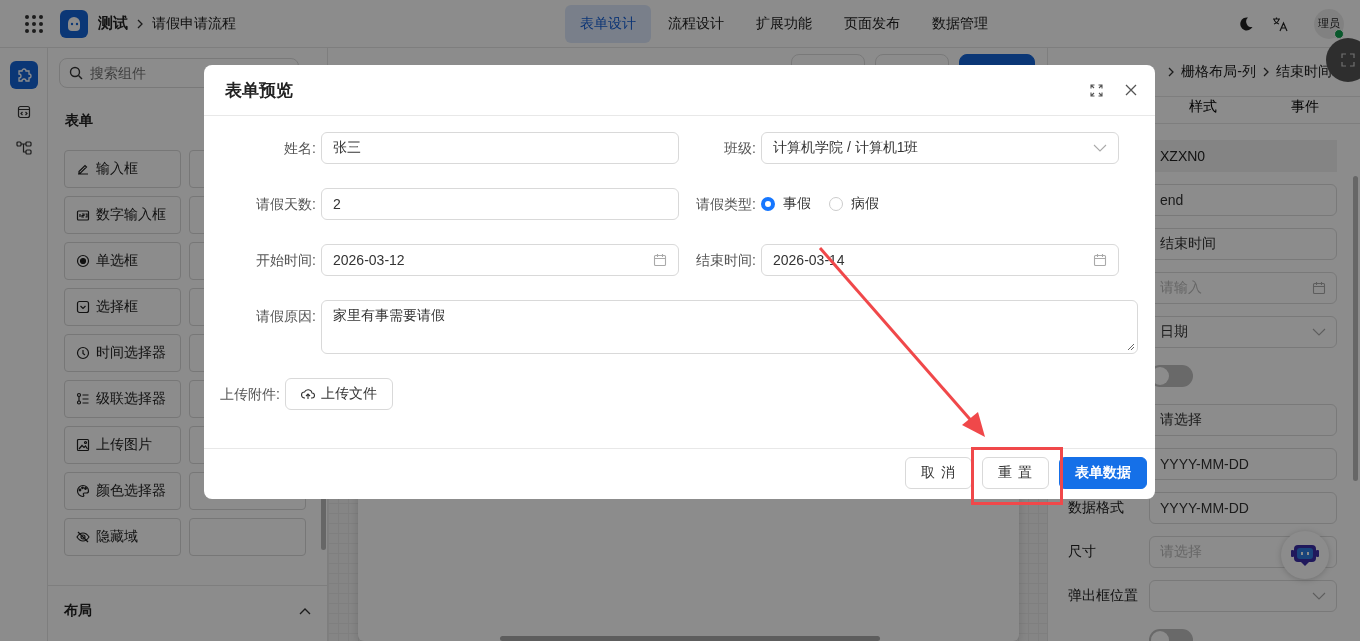 The height and width of the screenshot is (641, 1360). Describe the element at coordinates (1329, 23) in the screenshot. I see `avatar-text: 理员` at that location.